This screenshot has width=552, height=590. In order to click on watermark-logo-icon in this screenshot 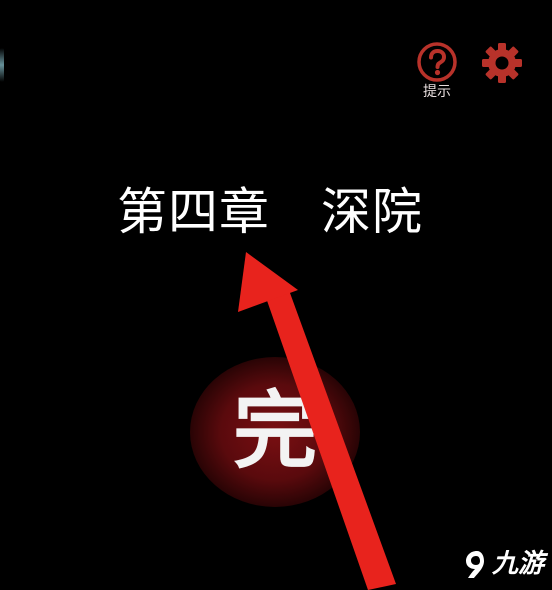, I will do `click(475, 564)`.